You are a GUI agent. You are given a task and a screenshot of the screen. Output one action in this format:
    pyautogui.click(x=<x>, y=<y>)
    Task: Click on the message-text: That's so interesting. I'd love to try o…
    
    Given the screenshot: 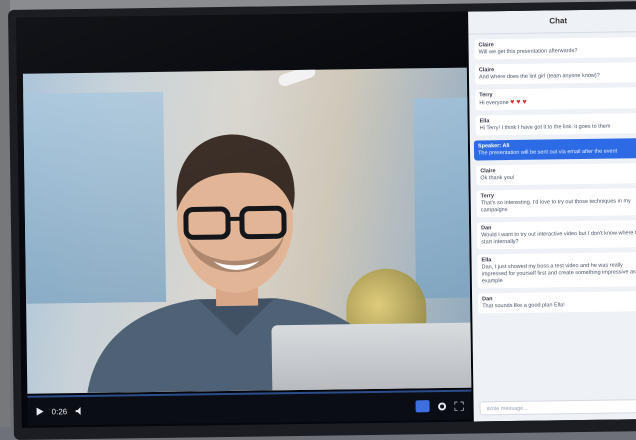 What is the action you would take?
    pyautogui.click(x=556, y=205)
    